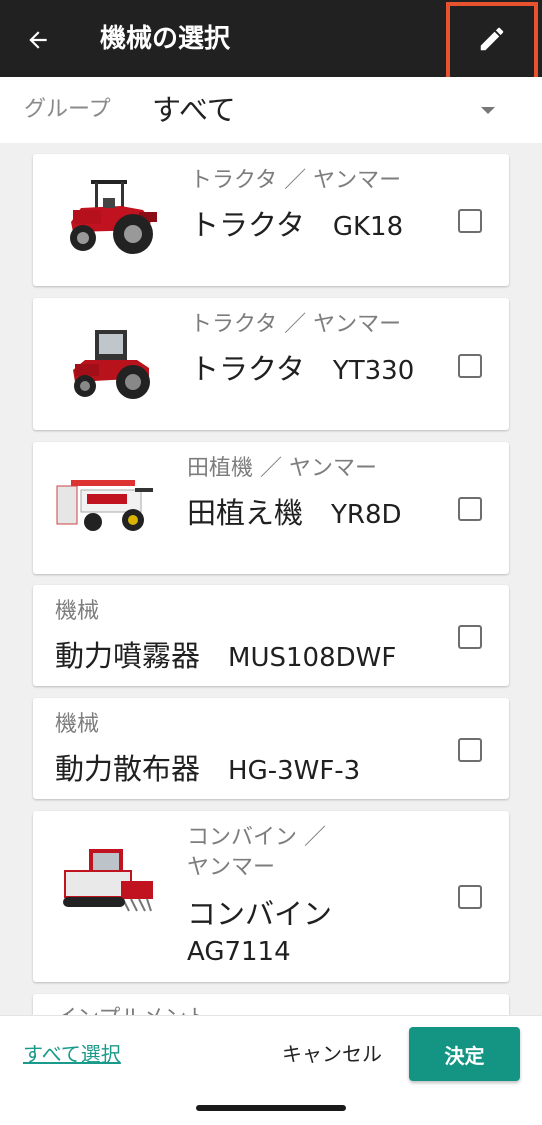  Describe the element at coordinates (464, 1054) in the screenshot. I see `confirm-button: 決定` at that location.